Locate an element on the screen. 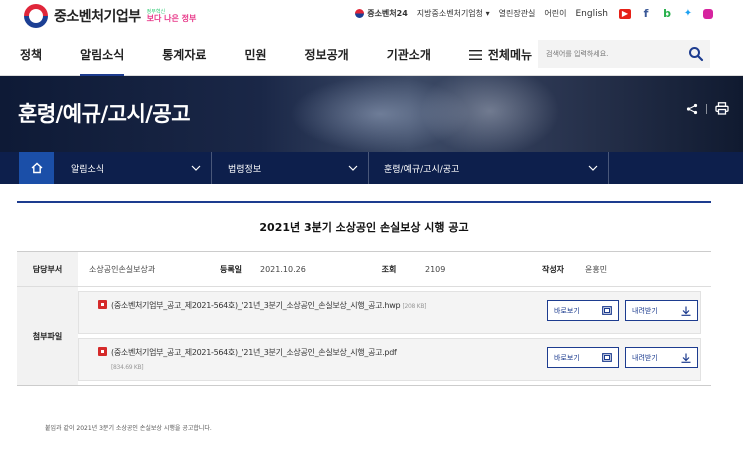 The height and width of the screenshot is (455, 743). post-body-text: 붙임과 같이 2021년 3분기 소상공인 손실보상 시행을 공고합니다. is located at coordinates (128, 428).